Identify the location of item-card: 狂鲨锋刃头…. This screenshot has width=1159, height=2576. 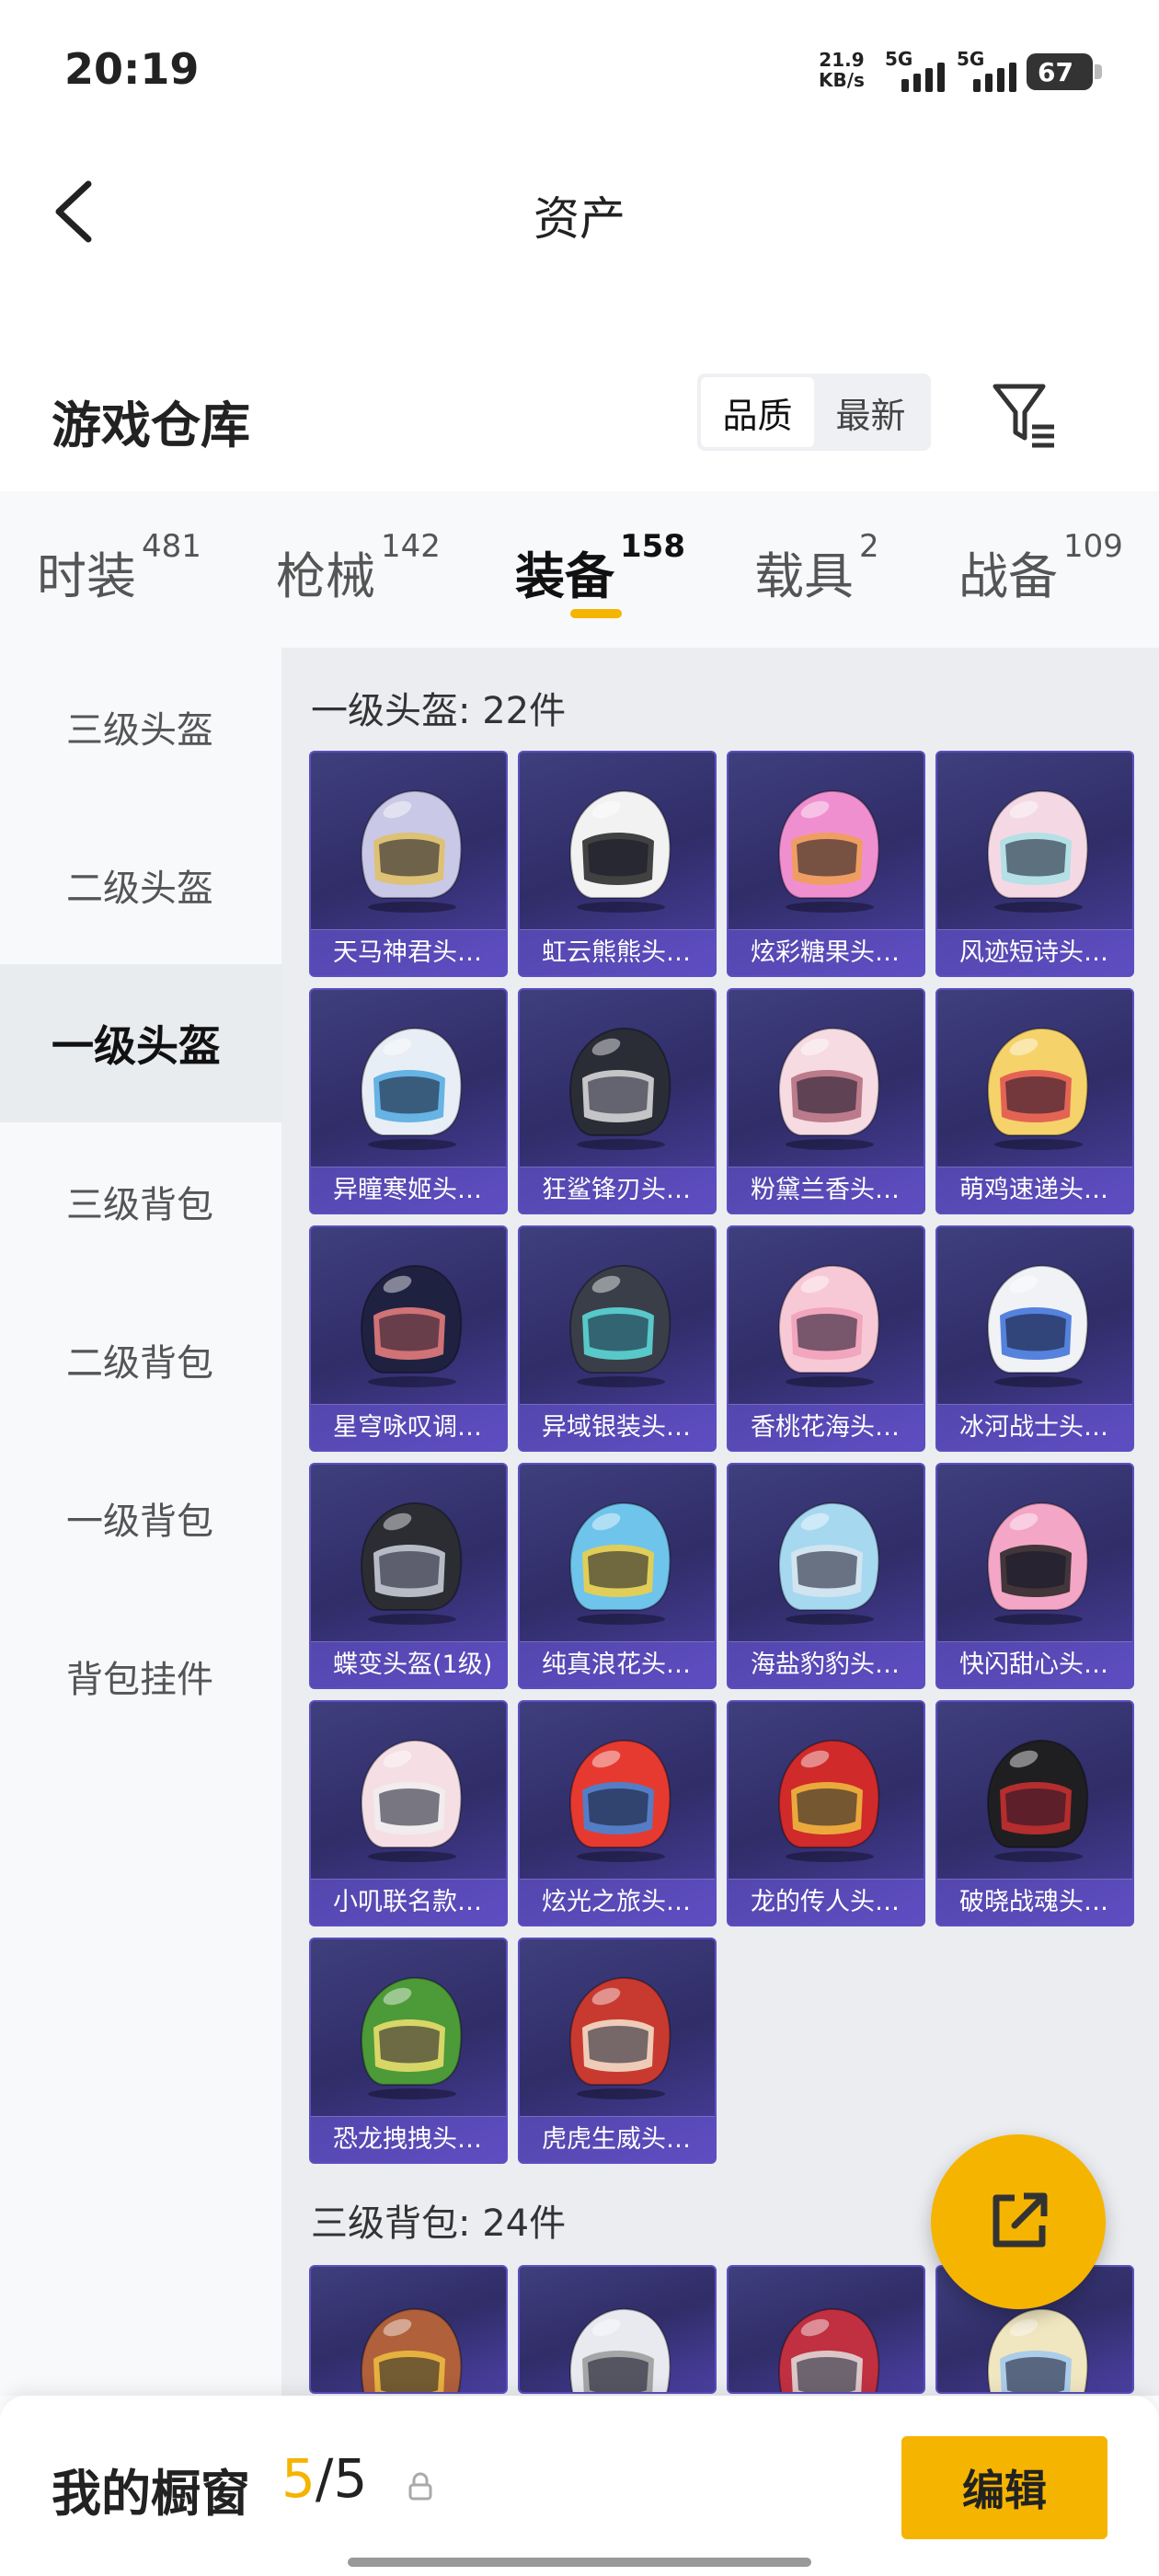
(617, 1101).